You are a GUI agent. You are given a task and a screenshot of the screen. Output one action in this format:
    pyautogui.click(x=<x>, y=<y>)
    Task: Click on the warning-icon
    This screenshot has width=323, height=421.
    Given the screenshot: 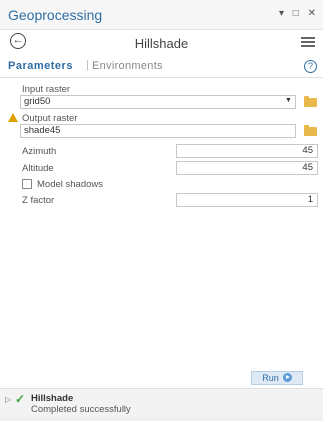 What is the action you would take?
    pyautogui.click(x=13, y=117)
    